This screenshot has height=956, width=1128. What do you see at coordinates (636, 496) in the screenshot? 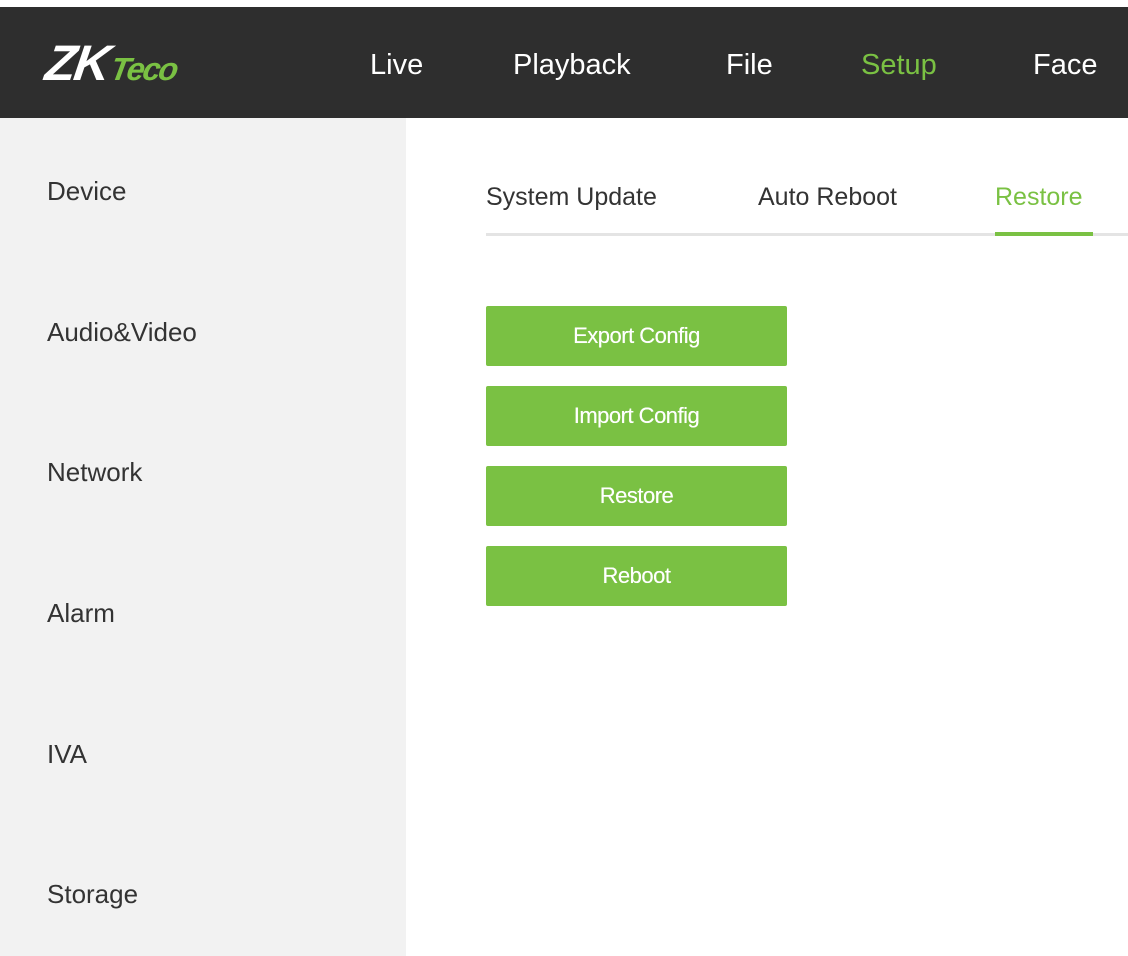
I see `restore-button: Restore` at bounding box center [636, 496].